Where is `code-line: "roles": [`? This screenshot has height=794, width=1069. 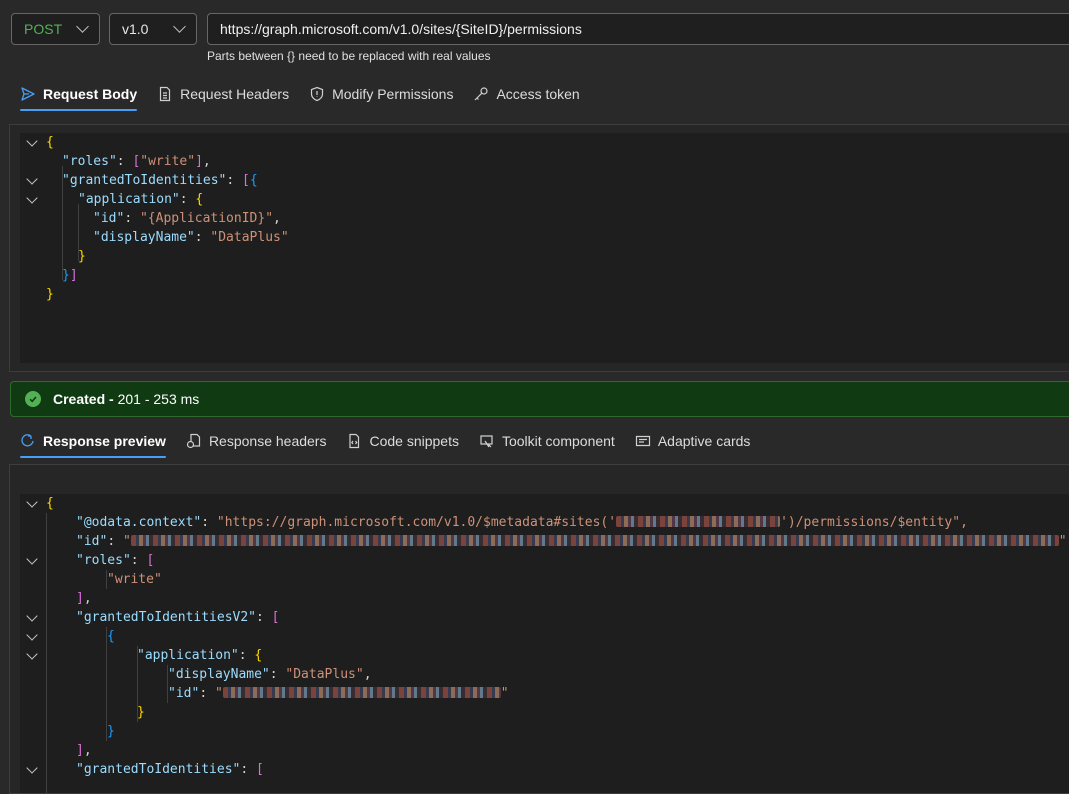 code-line: "roles": [ is located at coordinates (115, 560).